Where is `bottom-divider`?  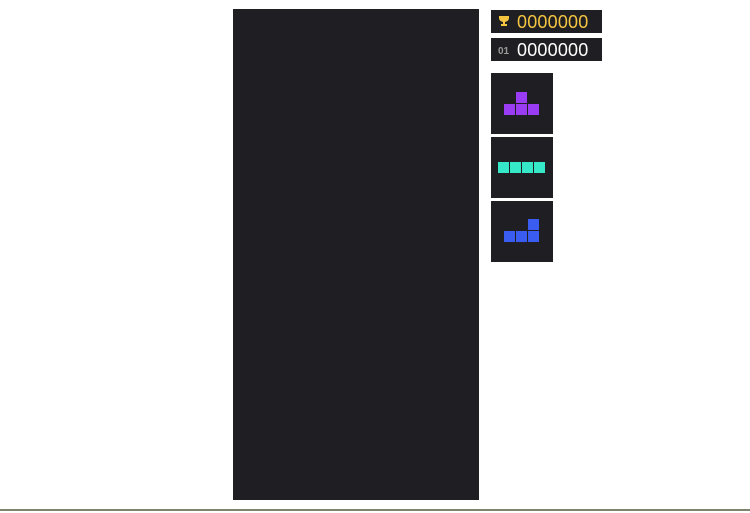
bottom-divider is located at coordinates (375, 510).